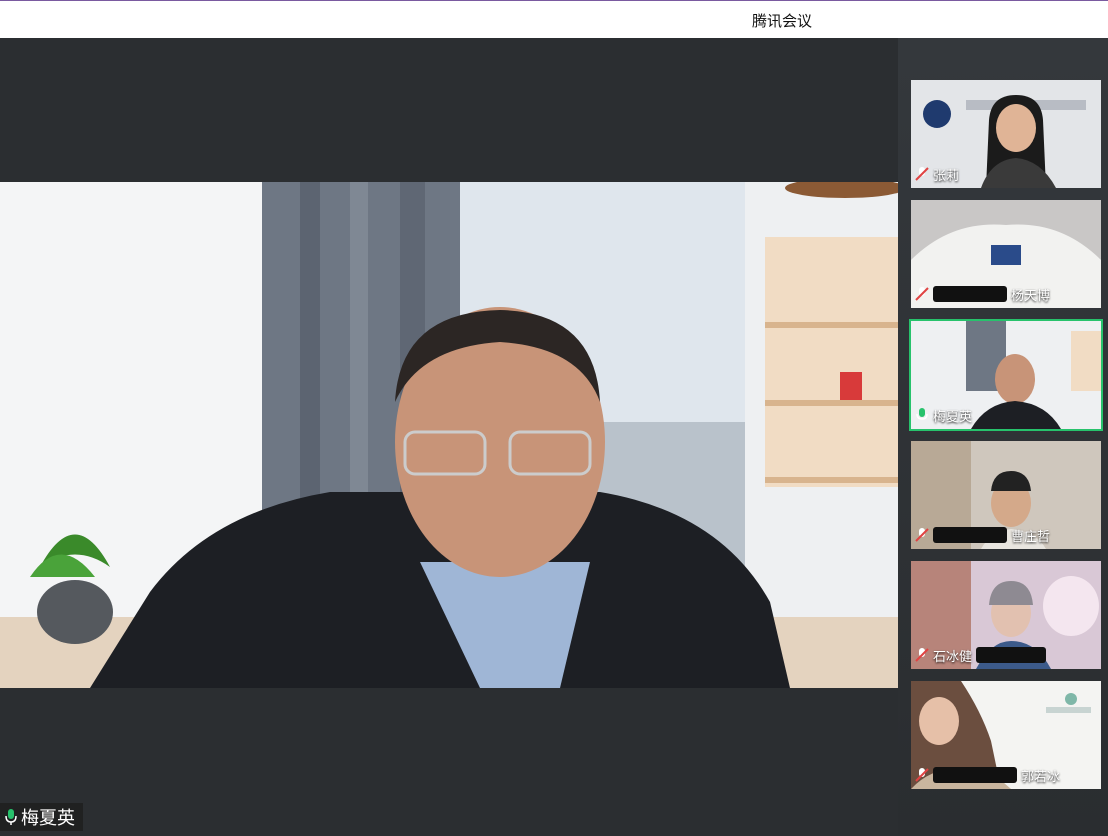  Describe the element at coordinates (782, 21) in the screenshot. I see `window-title: 腾讯会议` at that location.